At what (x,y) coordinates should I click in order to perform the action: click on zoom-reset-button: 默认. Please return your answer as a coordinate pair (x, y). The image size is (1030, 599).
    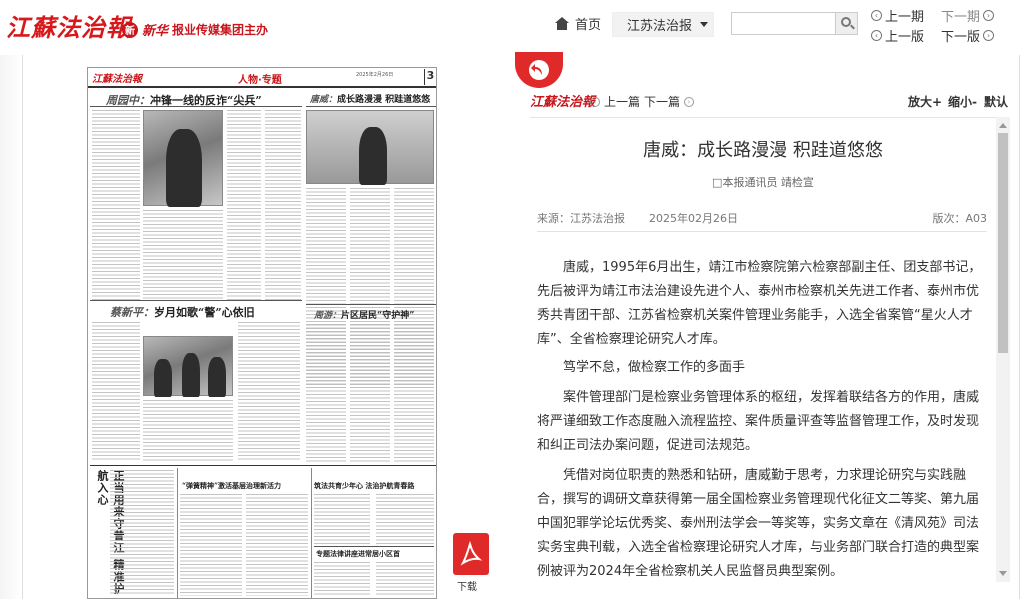
    Looking at the image, I should click on (996, 101).